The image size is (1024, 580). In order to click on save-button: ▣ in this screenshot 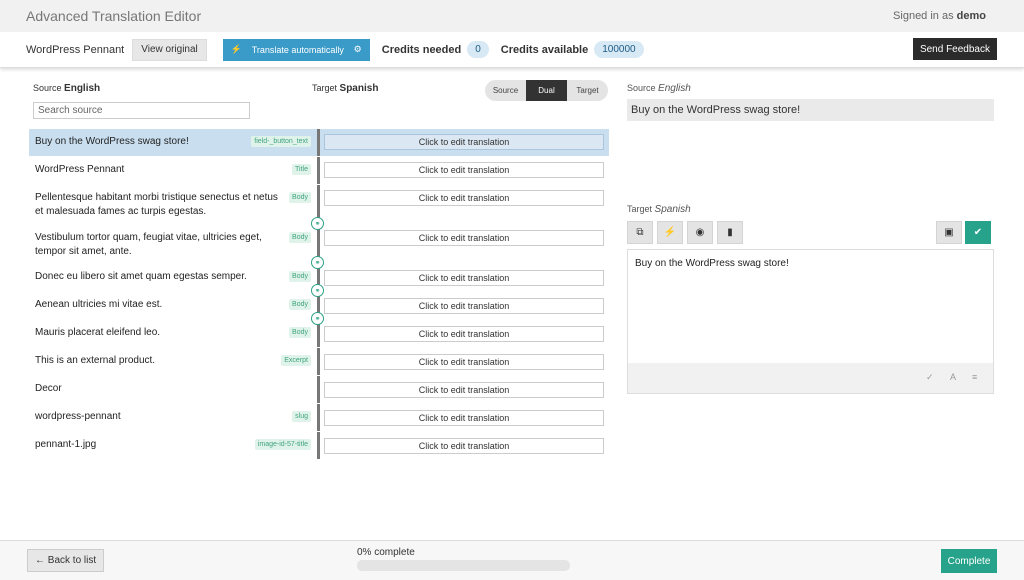, I will do `click(949, 232)`.